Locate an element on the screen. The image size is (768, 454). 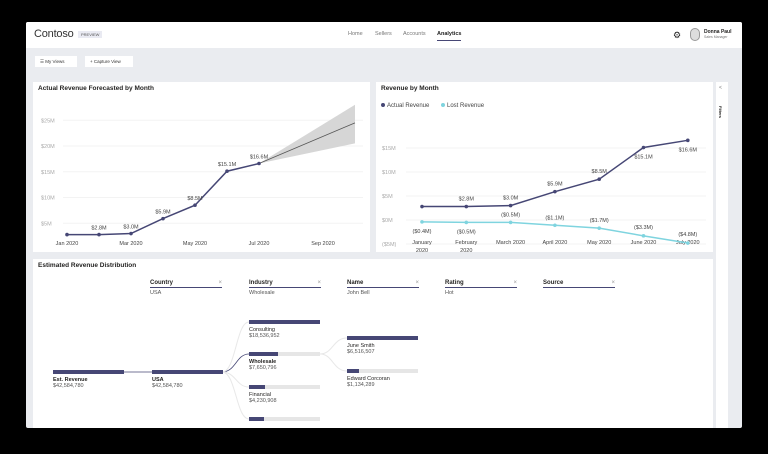
column-header: Country × is located at coordinates (186, 284).